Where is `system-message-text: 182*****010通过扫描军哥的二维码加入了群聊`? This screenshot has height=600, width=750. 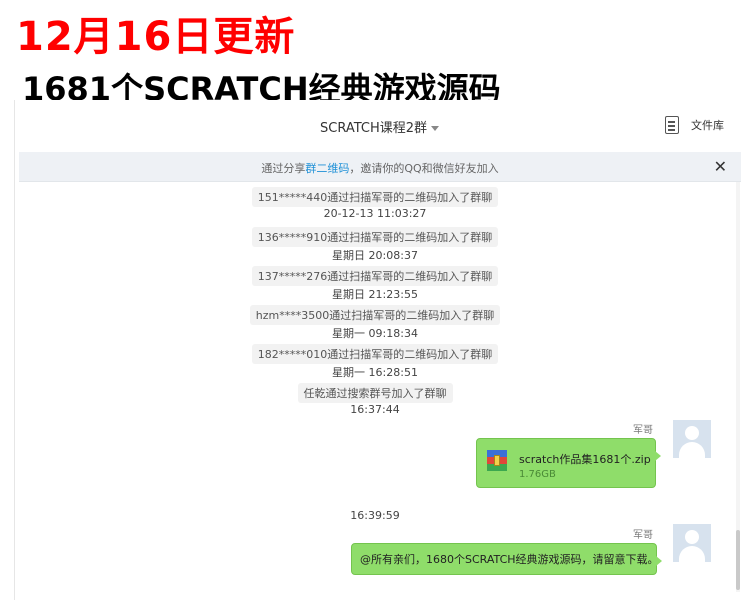
system-message-text: 182*****010通过扫描军哥的二维码加入了群聊 is located at coordinates (375, 354).